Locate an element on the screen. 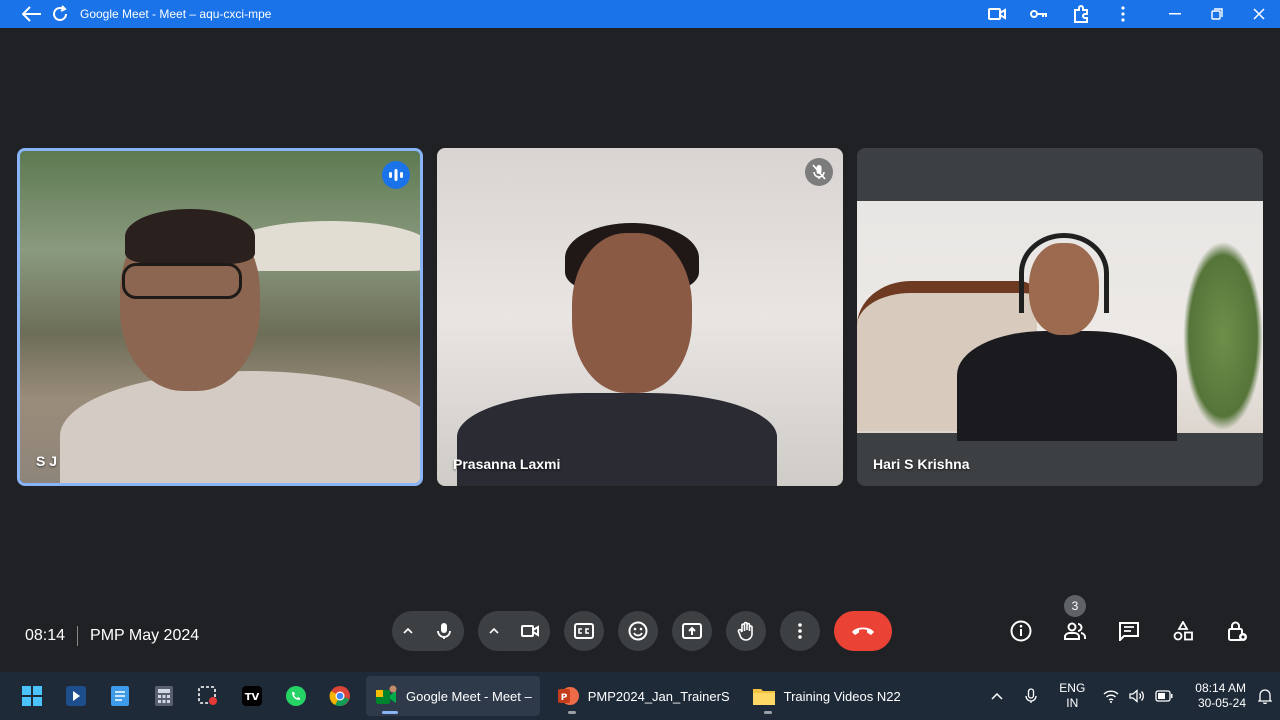 The height and width of the screenshot is (720, 1280). audio-settings-chevron-up-icon is located at coordinates (408, 631).